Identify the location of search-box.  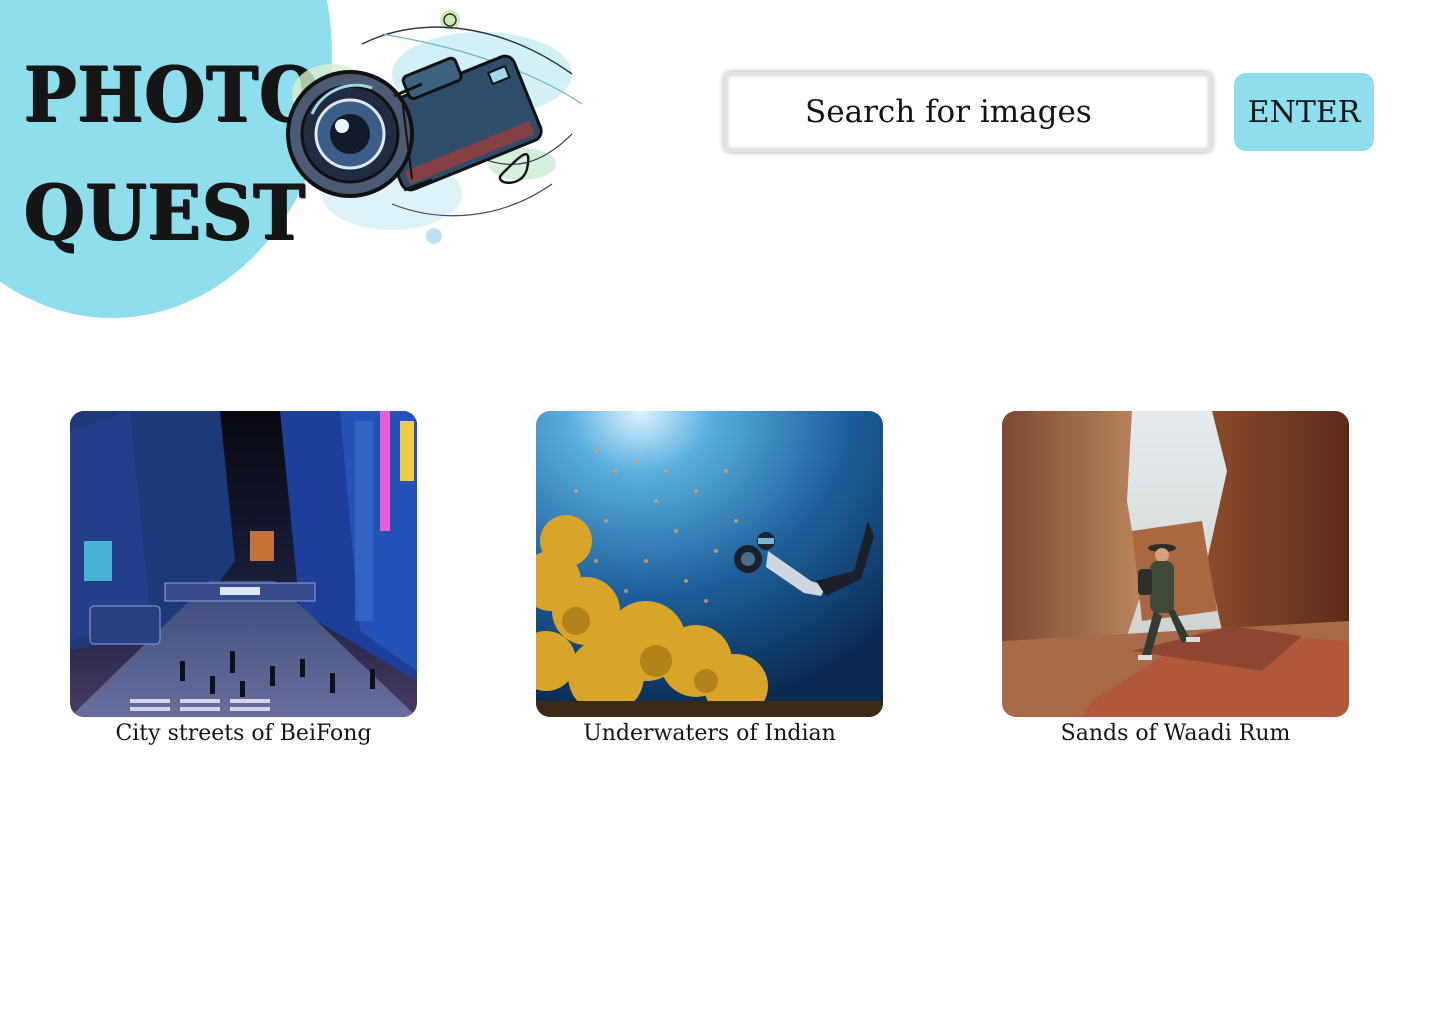
(968, 112).